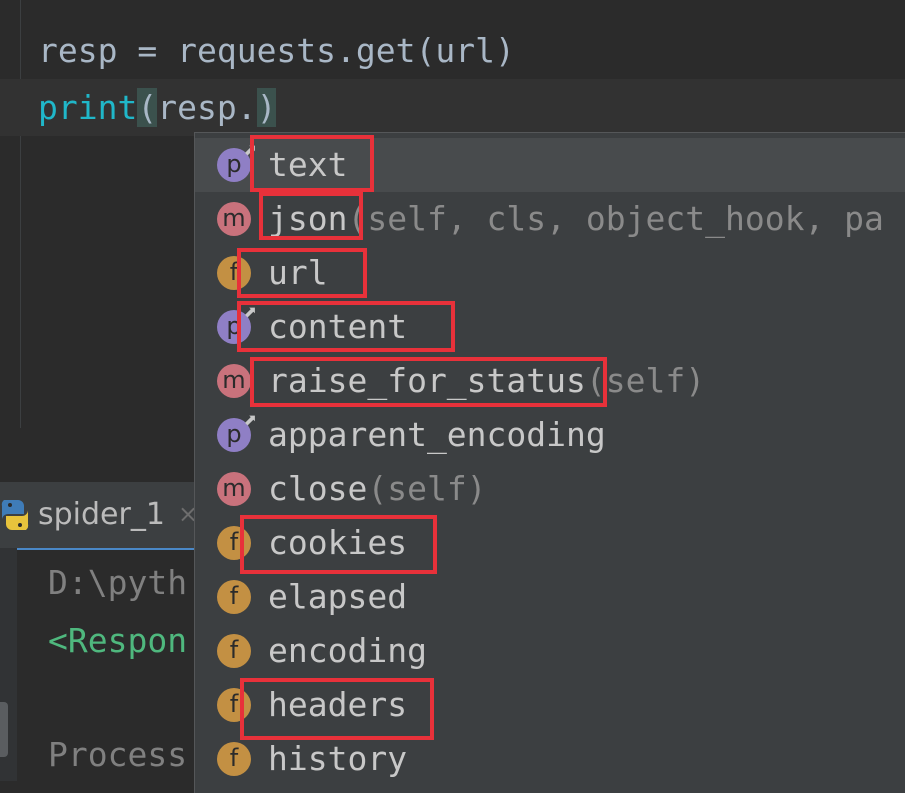  Describe the element at coordinates (311, 216) in the screenshot. I see `highlight-box-json` at that location.